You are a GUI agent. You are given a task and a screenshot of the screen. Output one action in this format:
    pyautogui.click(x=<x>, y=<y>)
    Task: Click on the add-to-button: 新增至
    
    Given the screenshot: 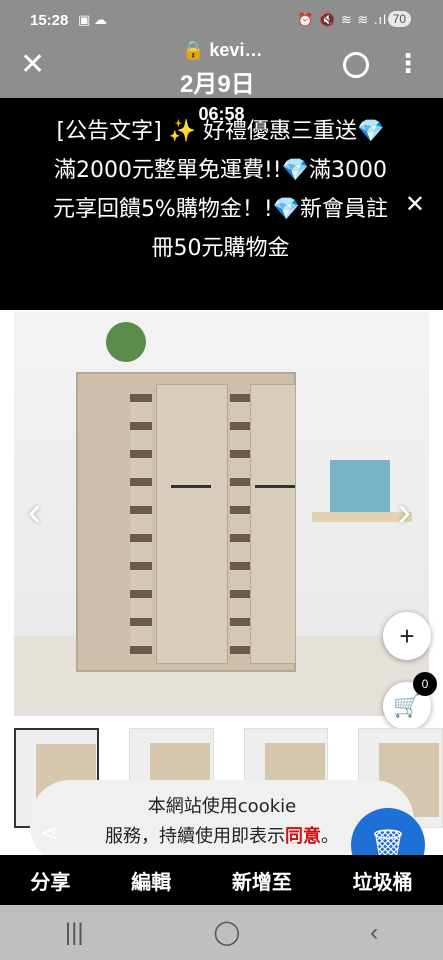 What is the action you would take?
    pyautogui.click(x=262, y=880)
    